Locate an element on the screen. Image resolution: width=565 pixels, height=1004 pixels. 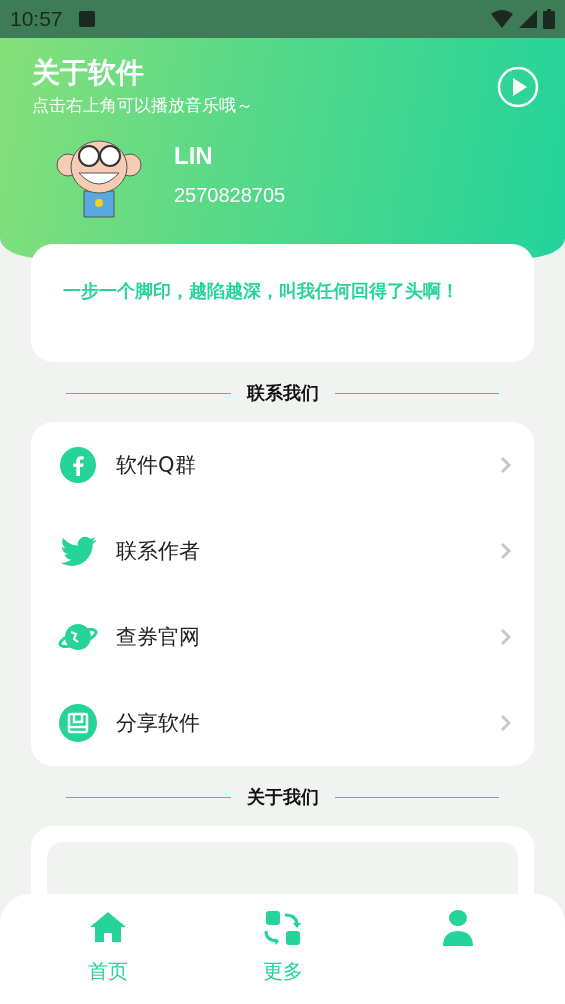
clock: 10:57 is located at coordinates (36, 19).